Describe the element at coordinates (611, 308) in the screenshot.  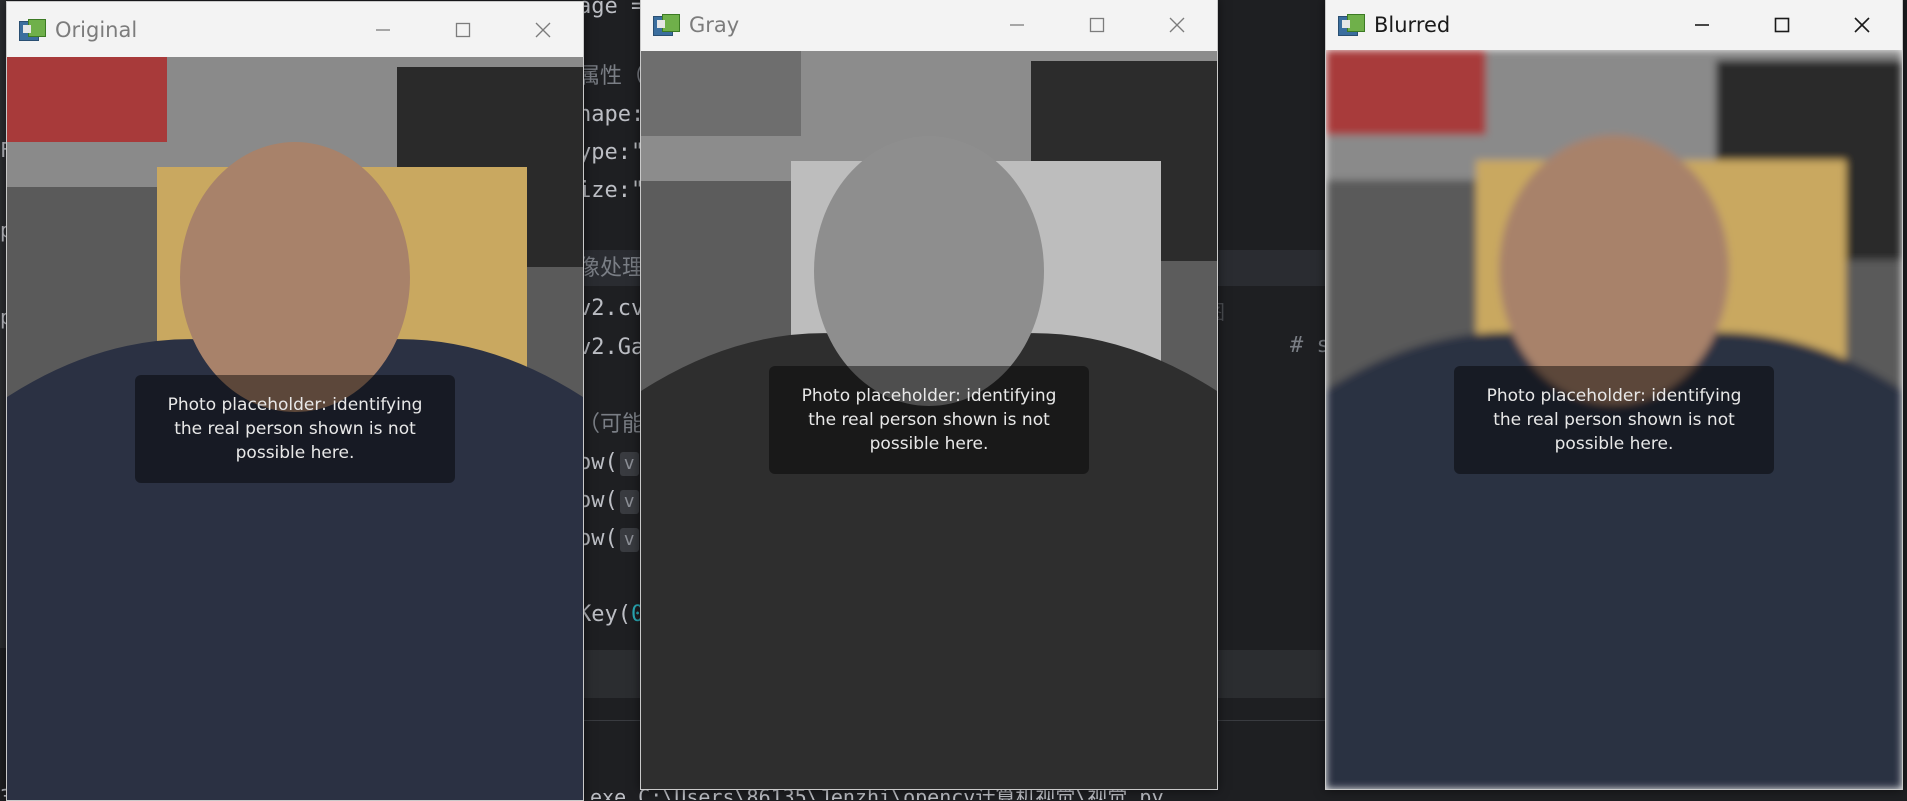
I see `code-line: v2.cv` at that location.